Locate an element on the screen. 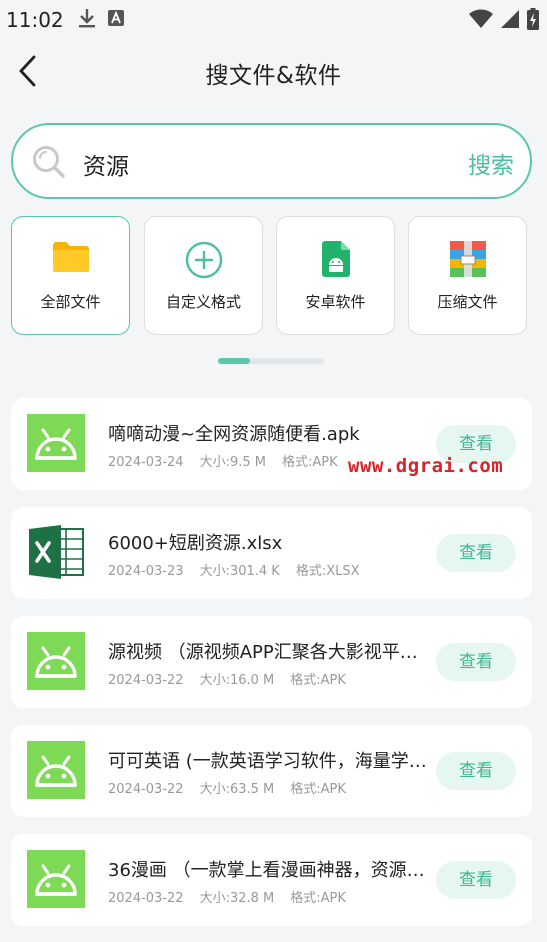 The height and width of the screenshot is (942, 547). file-size: 大小:32.8 M is located at coordinates (237, 898).